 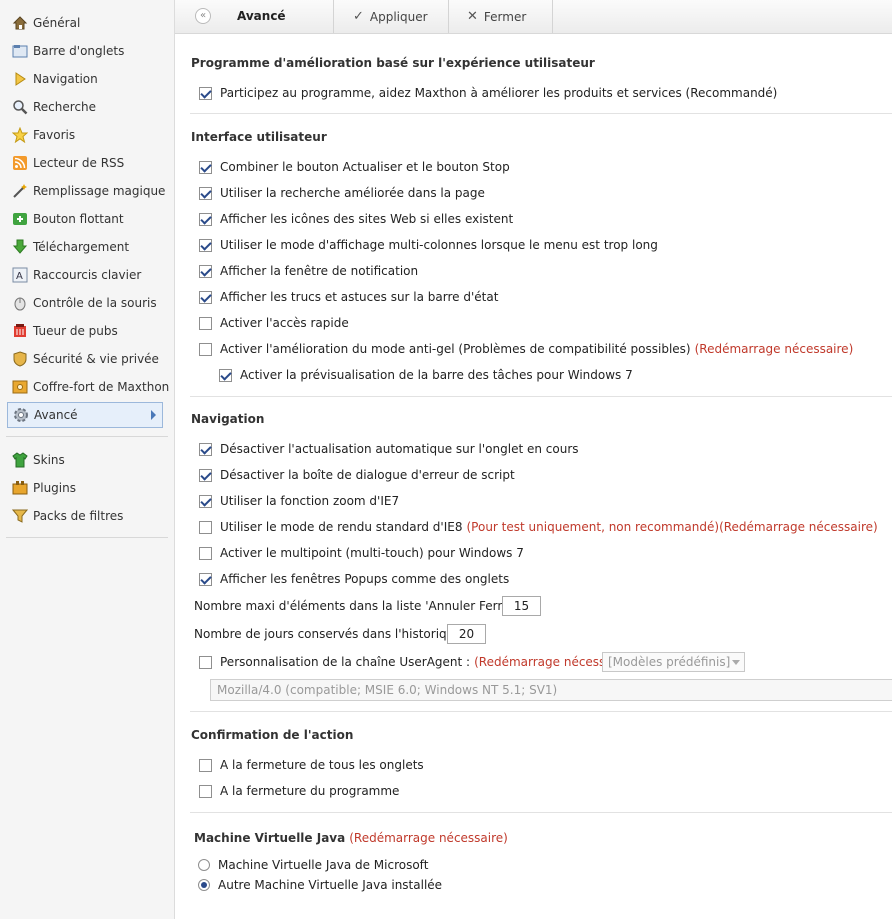 What do you see at coordinates (358, 16) in the screenshot?
I see `checkmark-icon: ✓` at bounding box center [358, 16].